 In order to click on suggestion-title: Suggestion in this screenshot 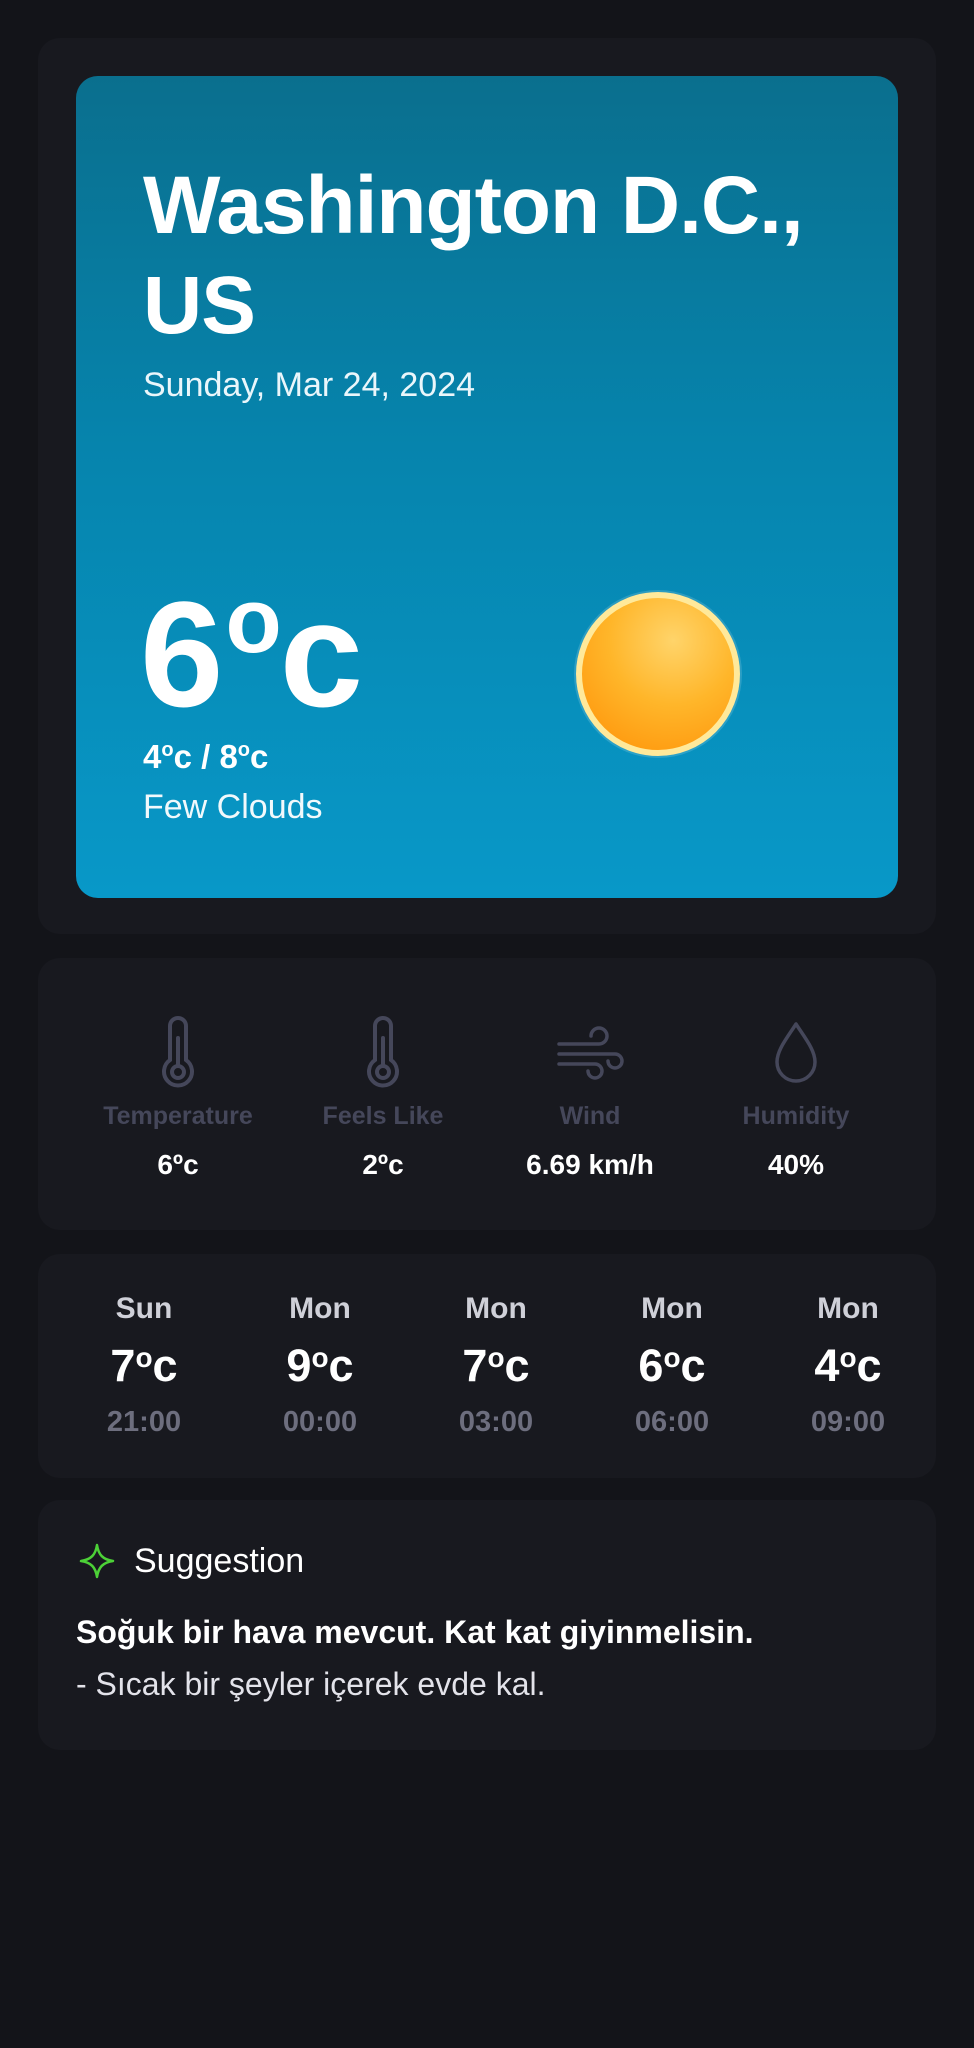, I will do `click(219, 1561)`.